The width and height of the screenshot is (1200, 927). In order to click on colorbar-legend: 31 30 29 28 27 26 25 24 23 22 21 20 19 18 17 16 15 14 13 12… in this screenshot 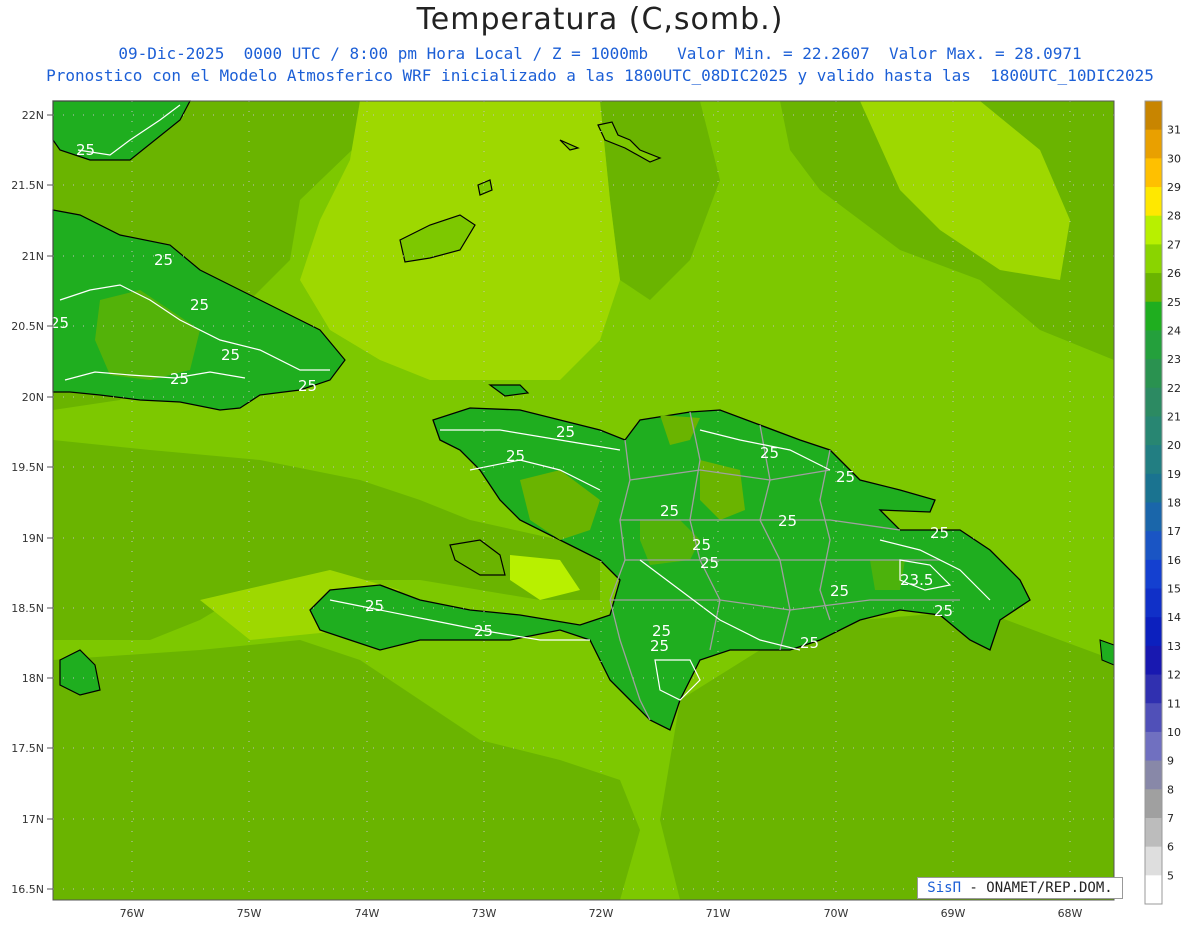, I will do `click(1162, 502)`.